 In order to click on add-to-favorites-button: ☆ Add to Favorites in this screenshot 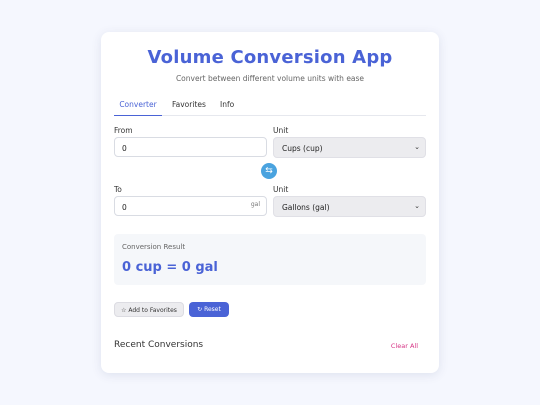, I will do `click(149, 309)`.